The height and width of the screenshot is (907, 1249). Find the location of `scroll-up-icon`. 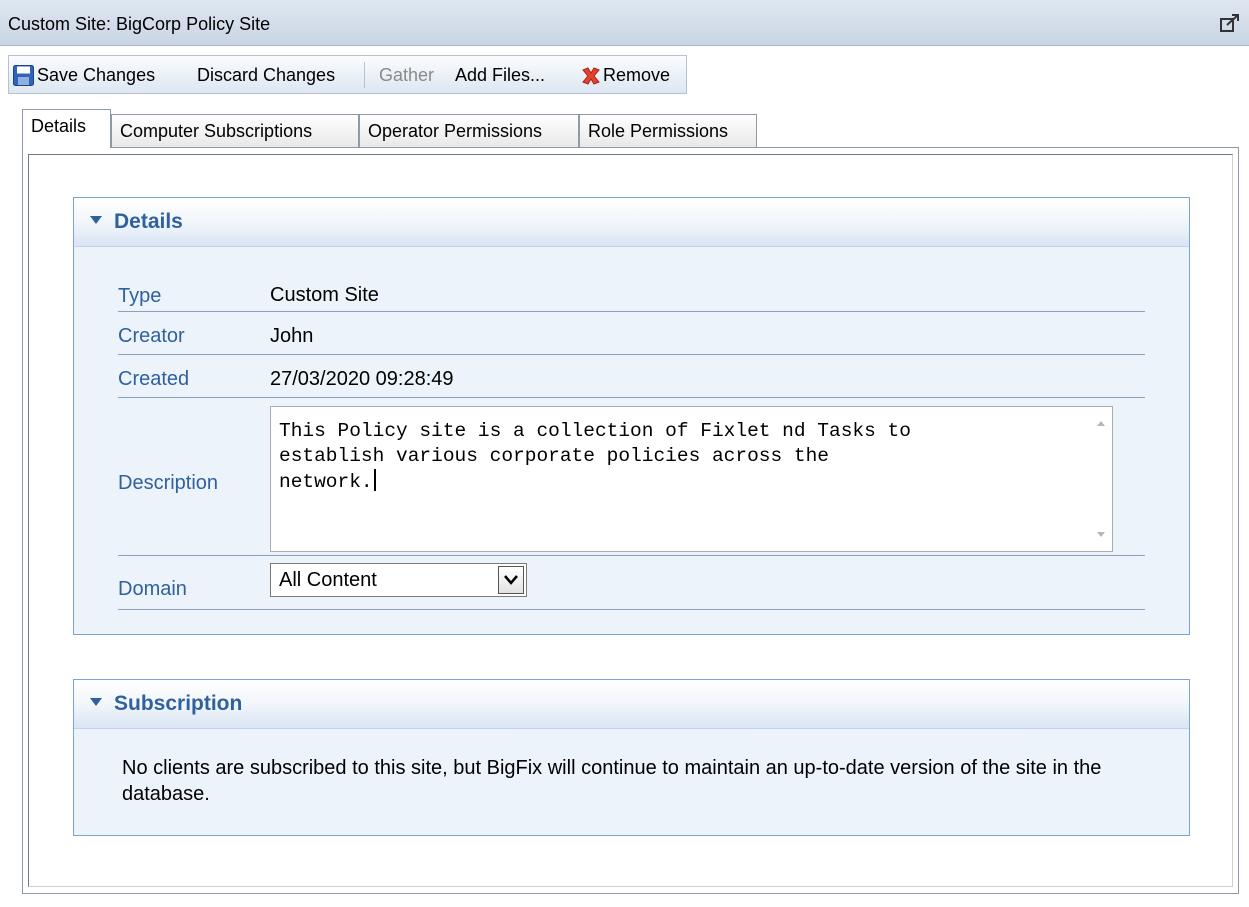

scroll-up-icon is located at coordinates (1101, 423).